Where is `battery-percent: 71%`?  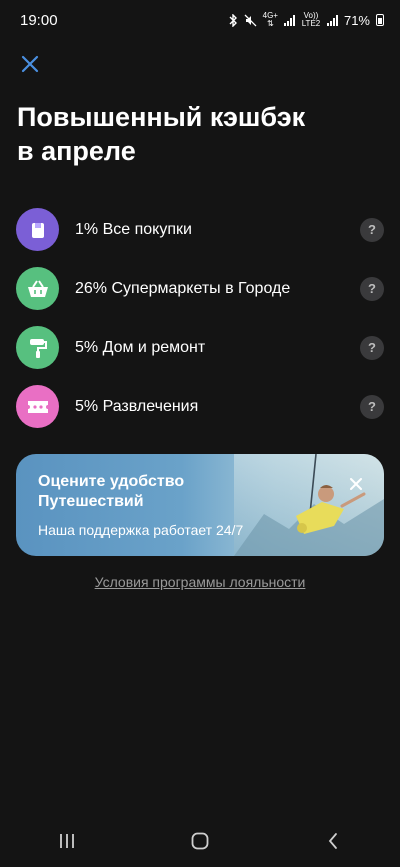 battery-percent: 71% is located at coordinates (356, 20).